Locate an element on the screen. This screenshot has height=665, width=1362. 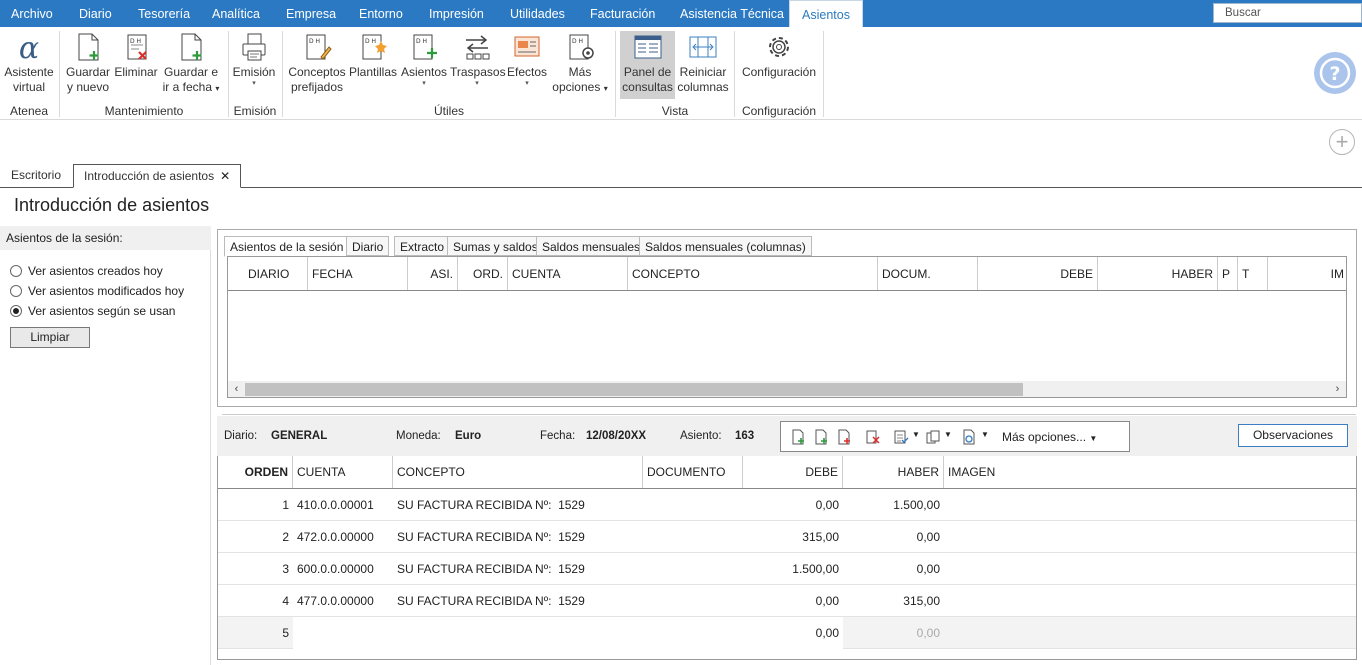
col-documento: DOCUMENTO is located at coordinates (693, 472).